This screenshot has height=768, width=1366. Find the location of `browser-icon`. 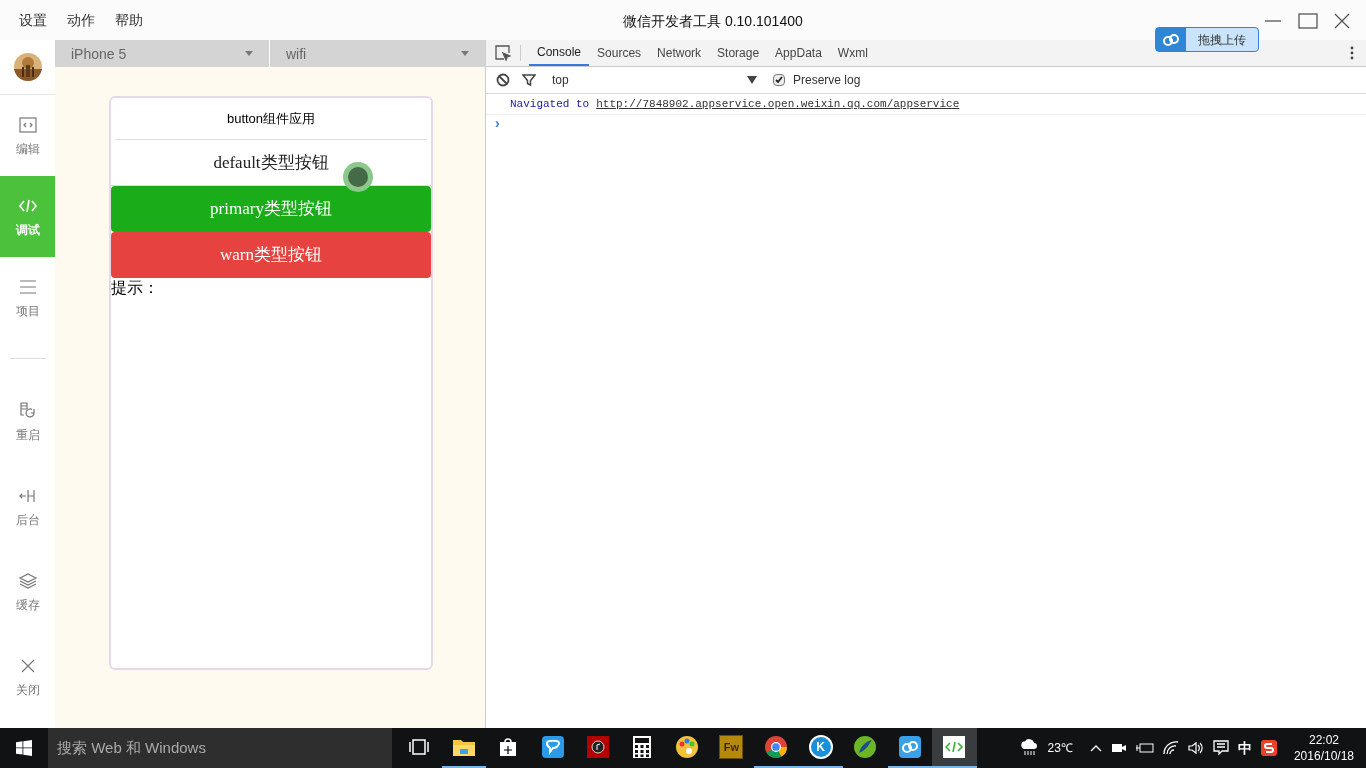

browser-icon is located at coordinates (776, 747).